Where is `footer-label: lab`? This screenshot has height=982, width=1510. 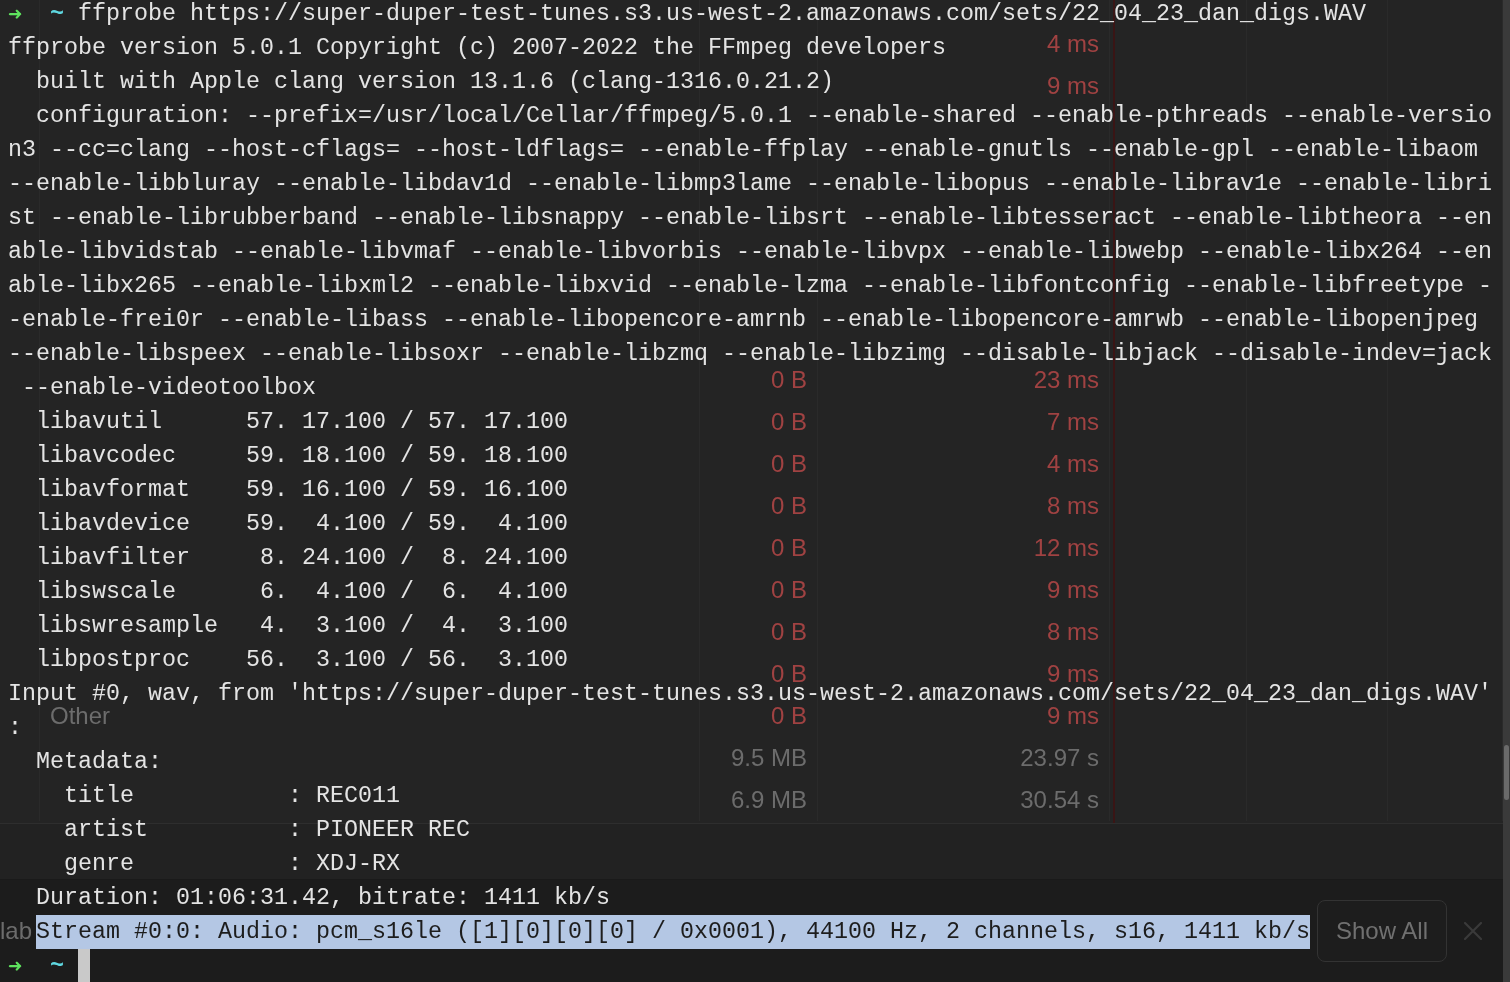 footer-label: lab is located at coordinates (16, 931).